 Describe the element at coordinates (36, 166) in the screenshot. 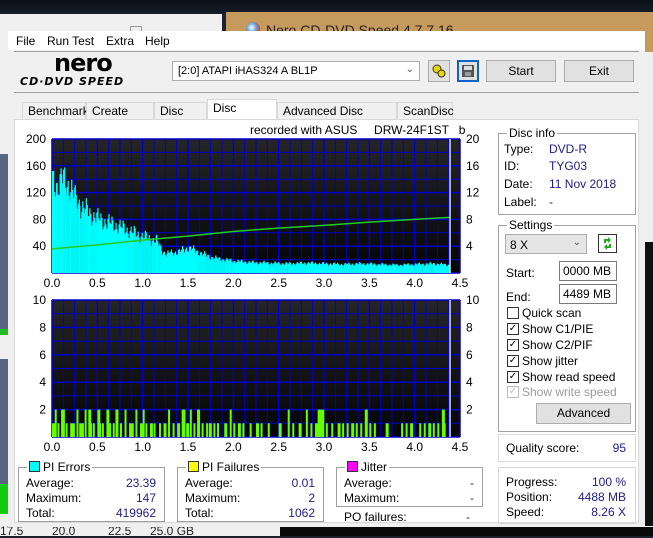

I see `y-tick-label-left: 160` at that location.